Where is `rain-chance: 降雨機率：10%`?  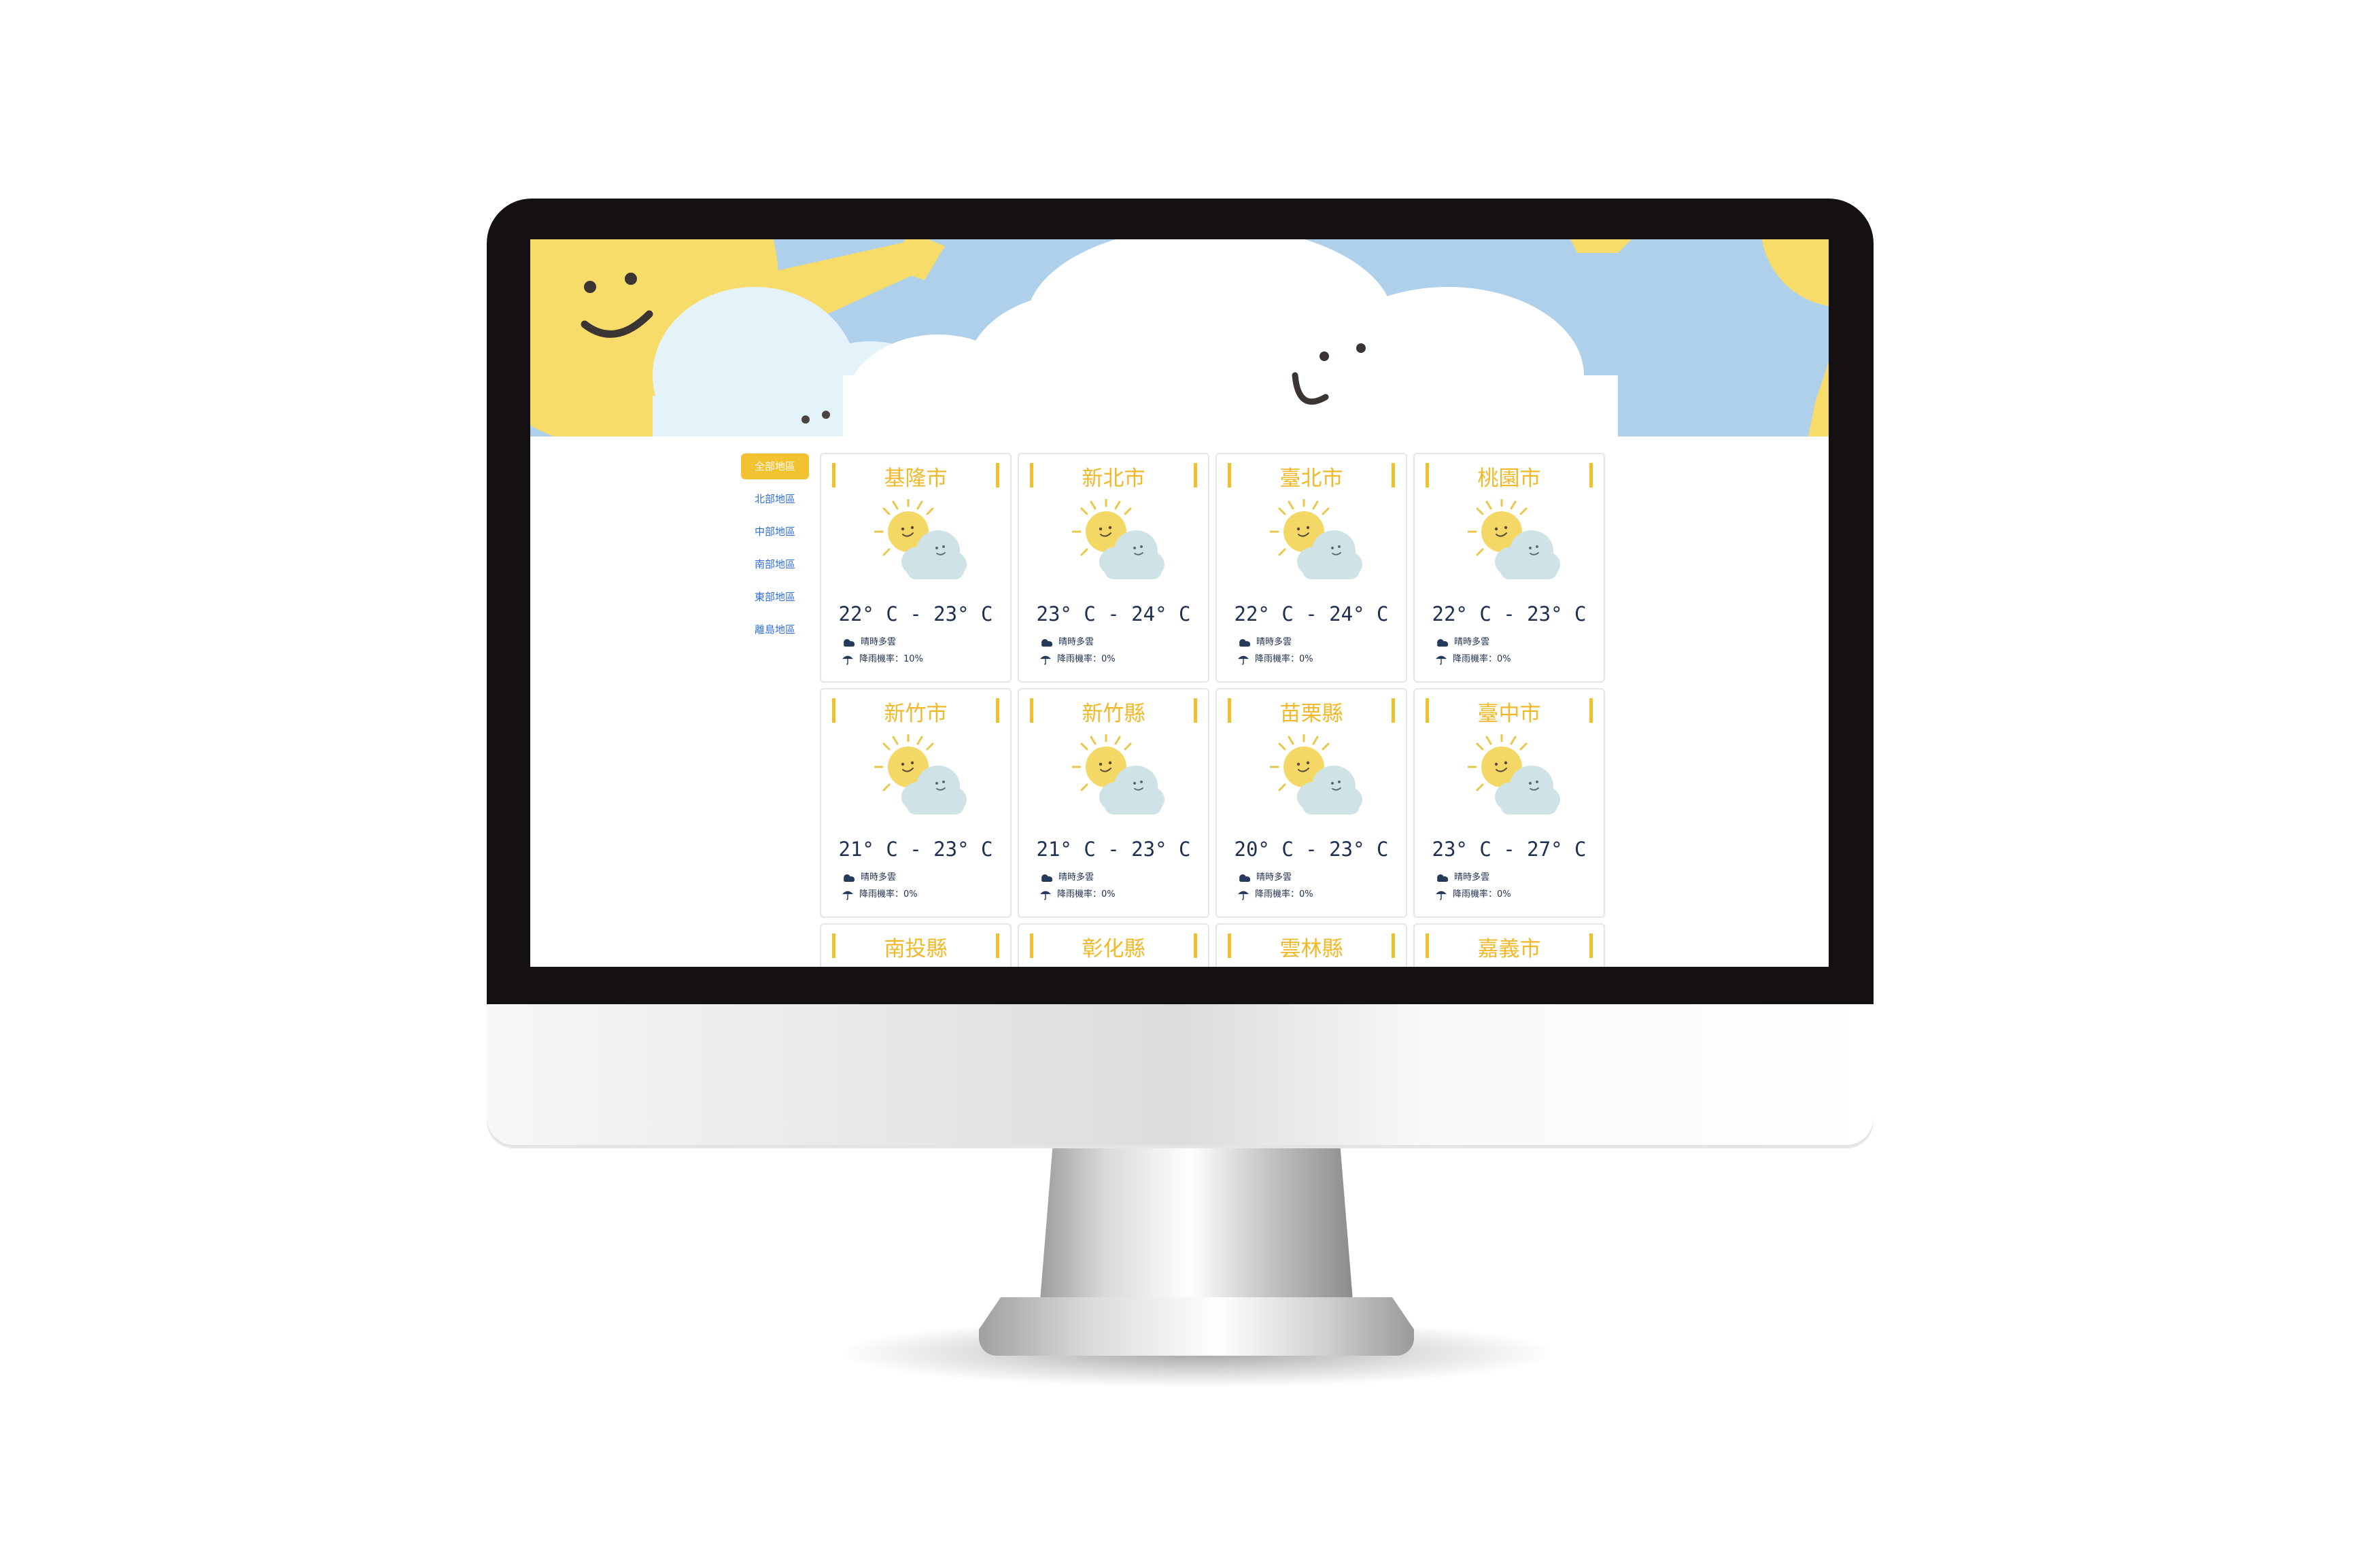 rain-chance: 降雨機率：10% is located at coordinates (891, 659).